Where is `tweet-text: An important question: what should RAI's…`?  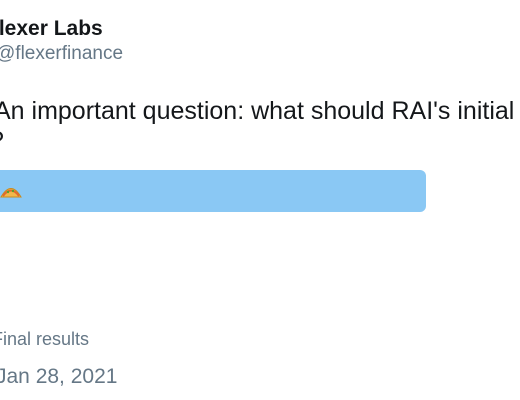 tweet-text: An important question: what should RAI's… is located at coordinates (257, 111).